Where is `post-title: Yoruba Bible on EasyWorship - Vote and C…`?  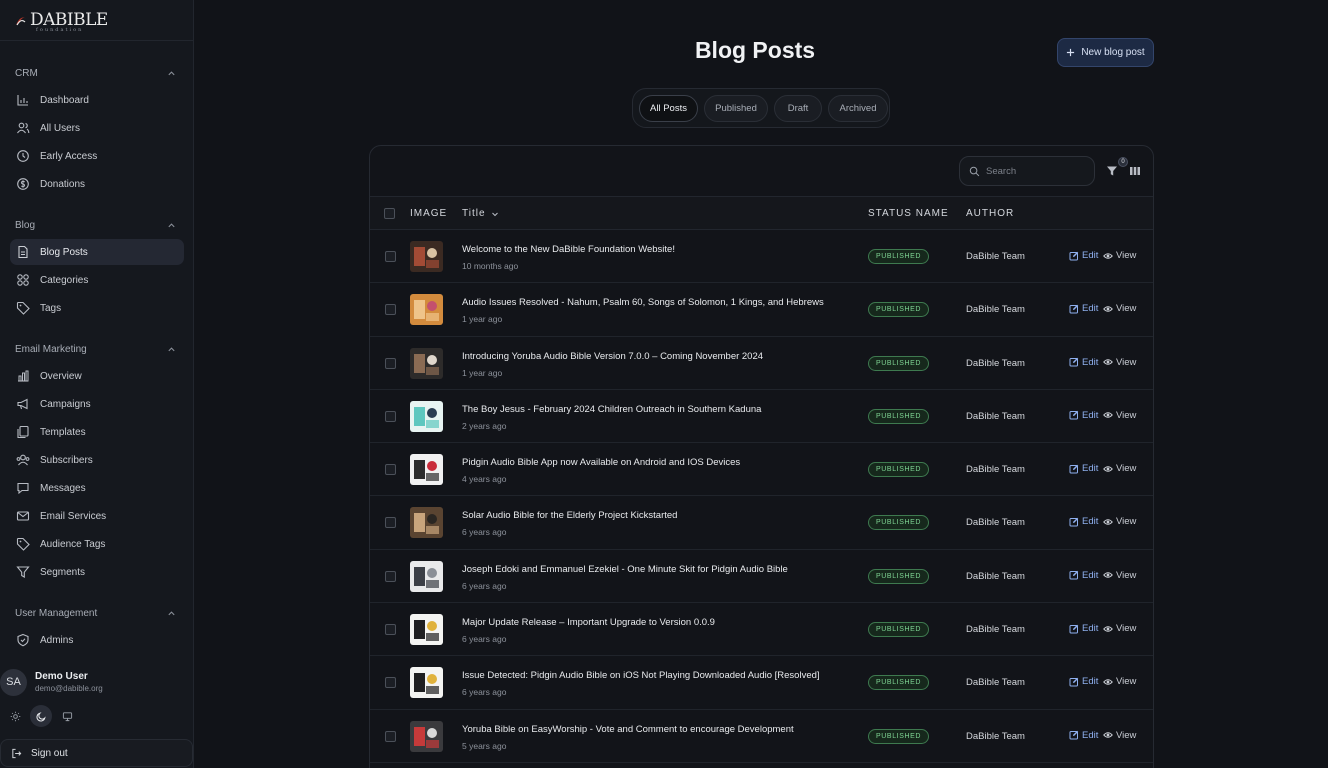
post-title: Yoruba Bible on EasyWorship - Vote and C… is located at coordinates (628, 729).